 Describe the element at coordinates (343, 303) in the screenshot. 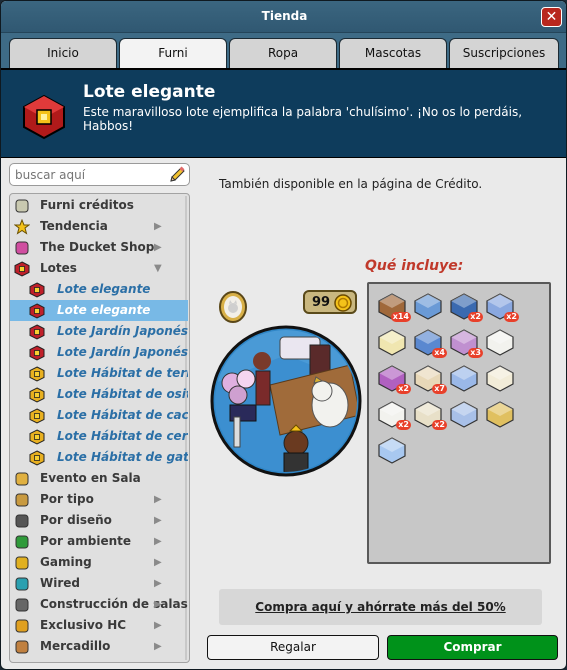

I see `credit-coin-icon` at that location.